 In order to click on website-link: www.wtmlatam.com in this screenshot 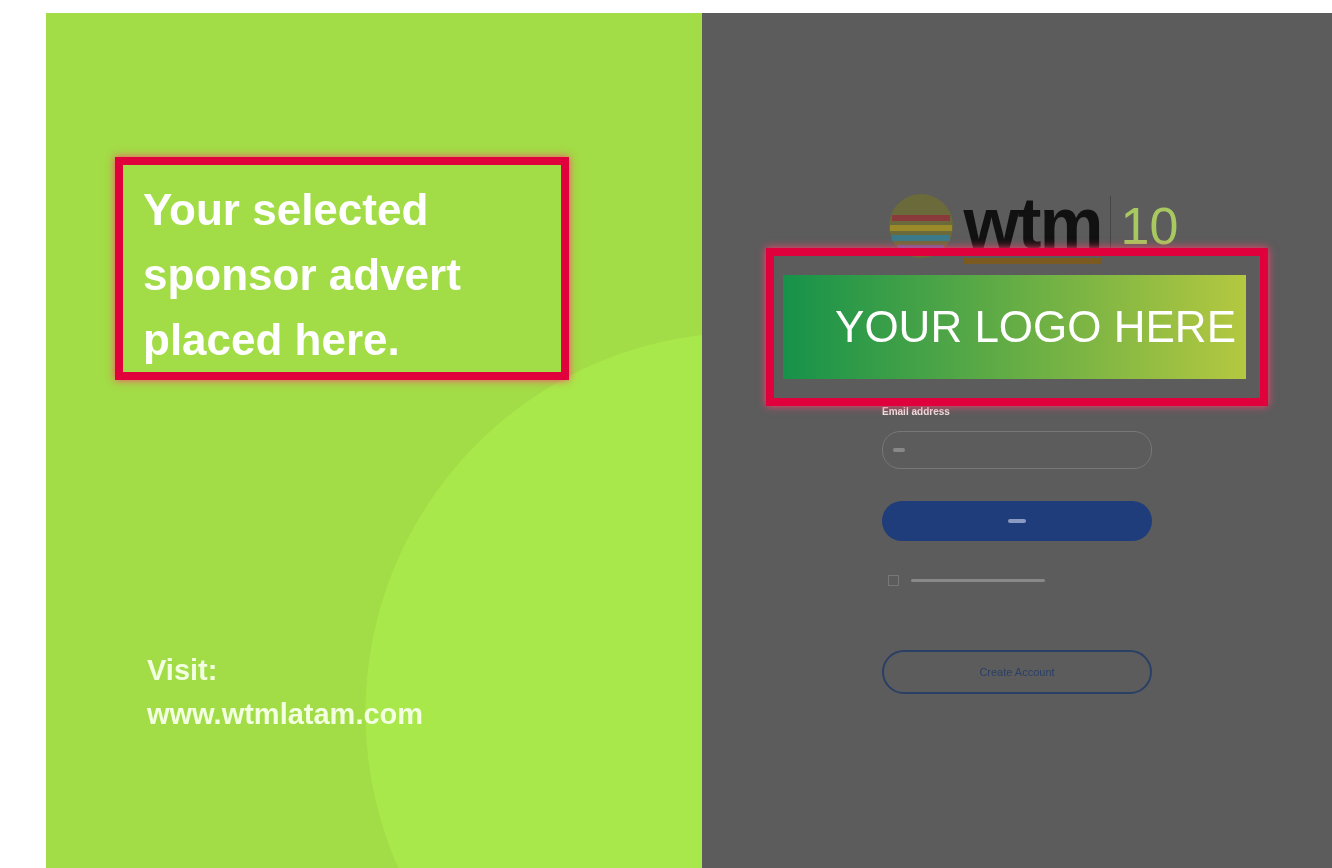, I will do `click(285, 714)`.